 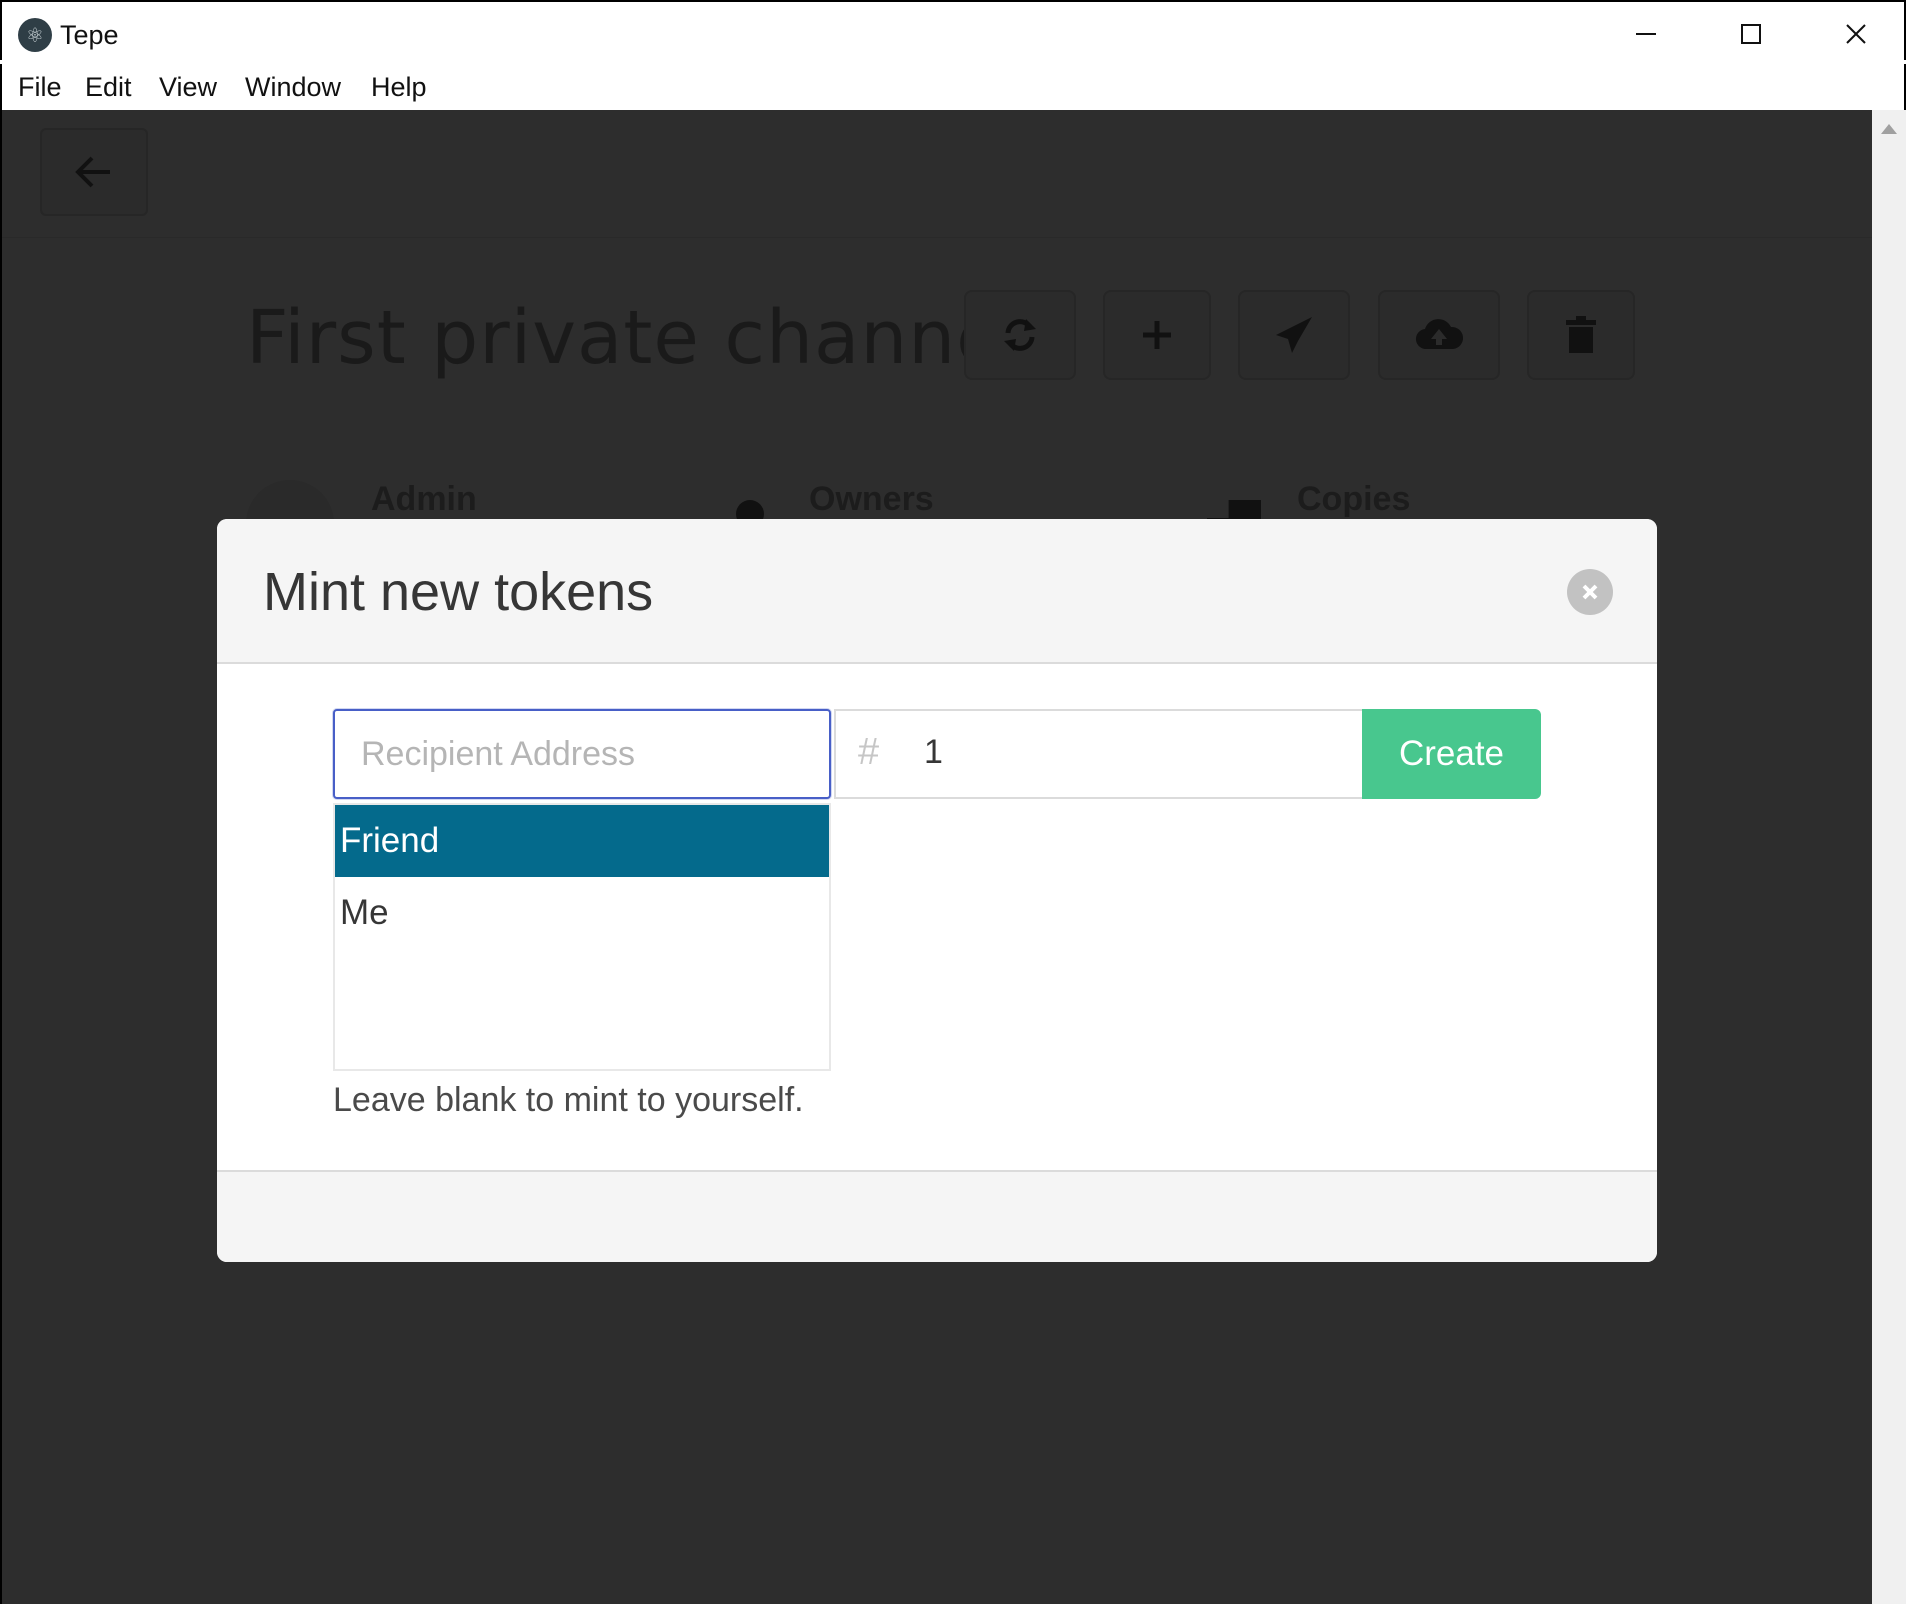 I want to click on window-title: Tepe, so click(x=89, y=35).